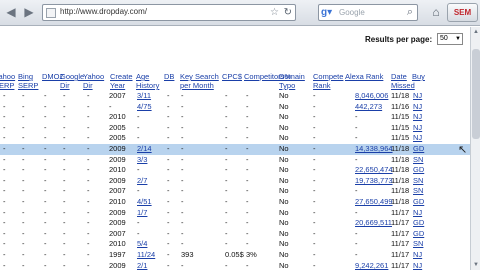 Image resolution: width=480 pixels, height=271 pixels. Describe the element at coordinates (475, 148) in the screenshot. I see `vertical-scrollbar: ▲ ▼` at that location.